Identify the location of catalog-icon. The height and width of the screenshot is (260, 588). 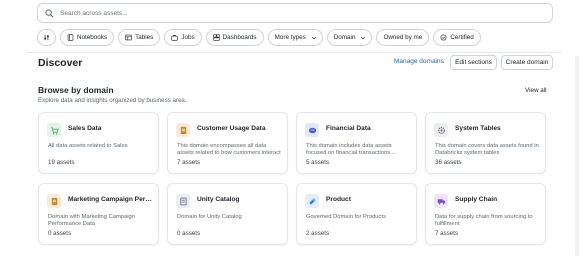
(183, 201).